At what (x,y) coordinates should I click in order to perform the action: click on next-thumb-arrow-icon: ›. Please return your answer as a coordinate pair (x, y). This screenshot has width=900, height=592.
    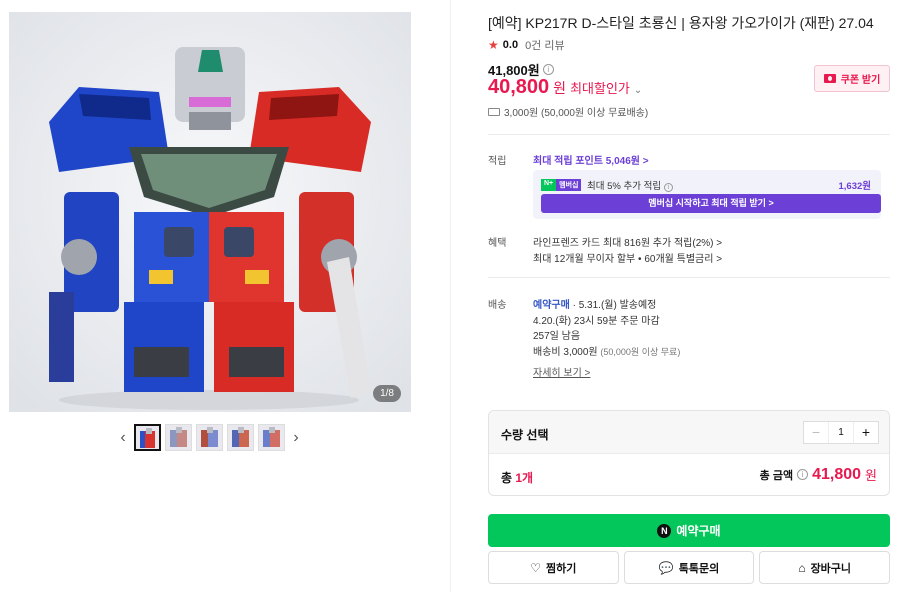
    Looking at the image, I should click on (296, 438).